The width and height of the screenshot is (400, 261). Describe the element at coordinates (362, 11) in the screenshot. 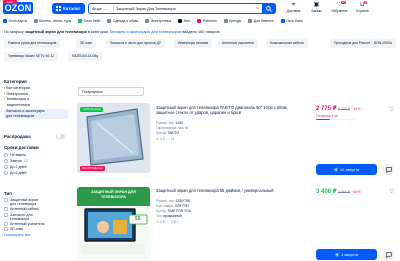

I see `header-action-label: Корзина` at that location.